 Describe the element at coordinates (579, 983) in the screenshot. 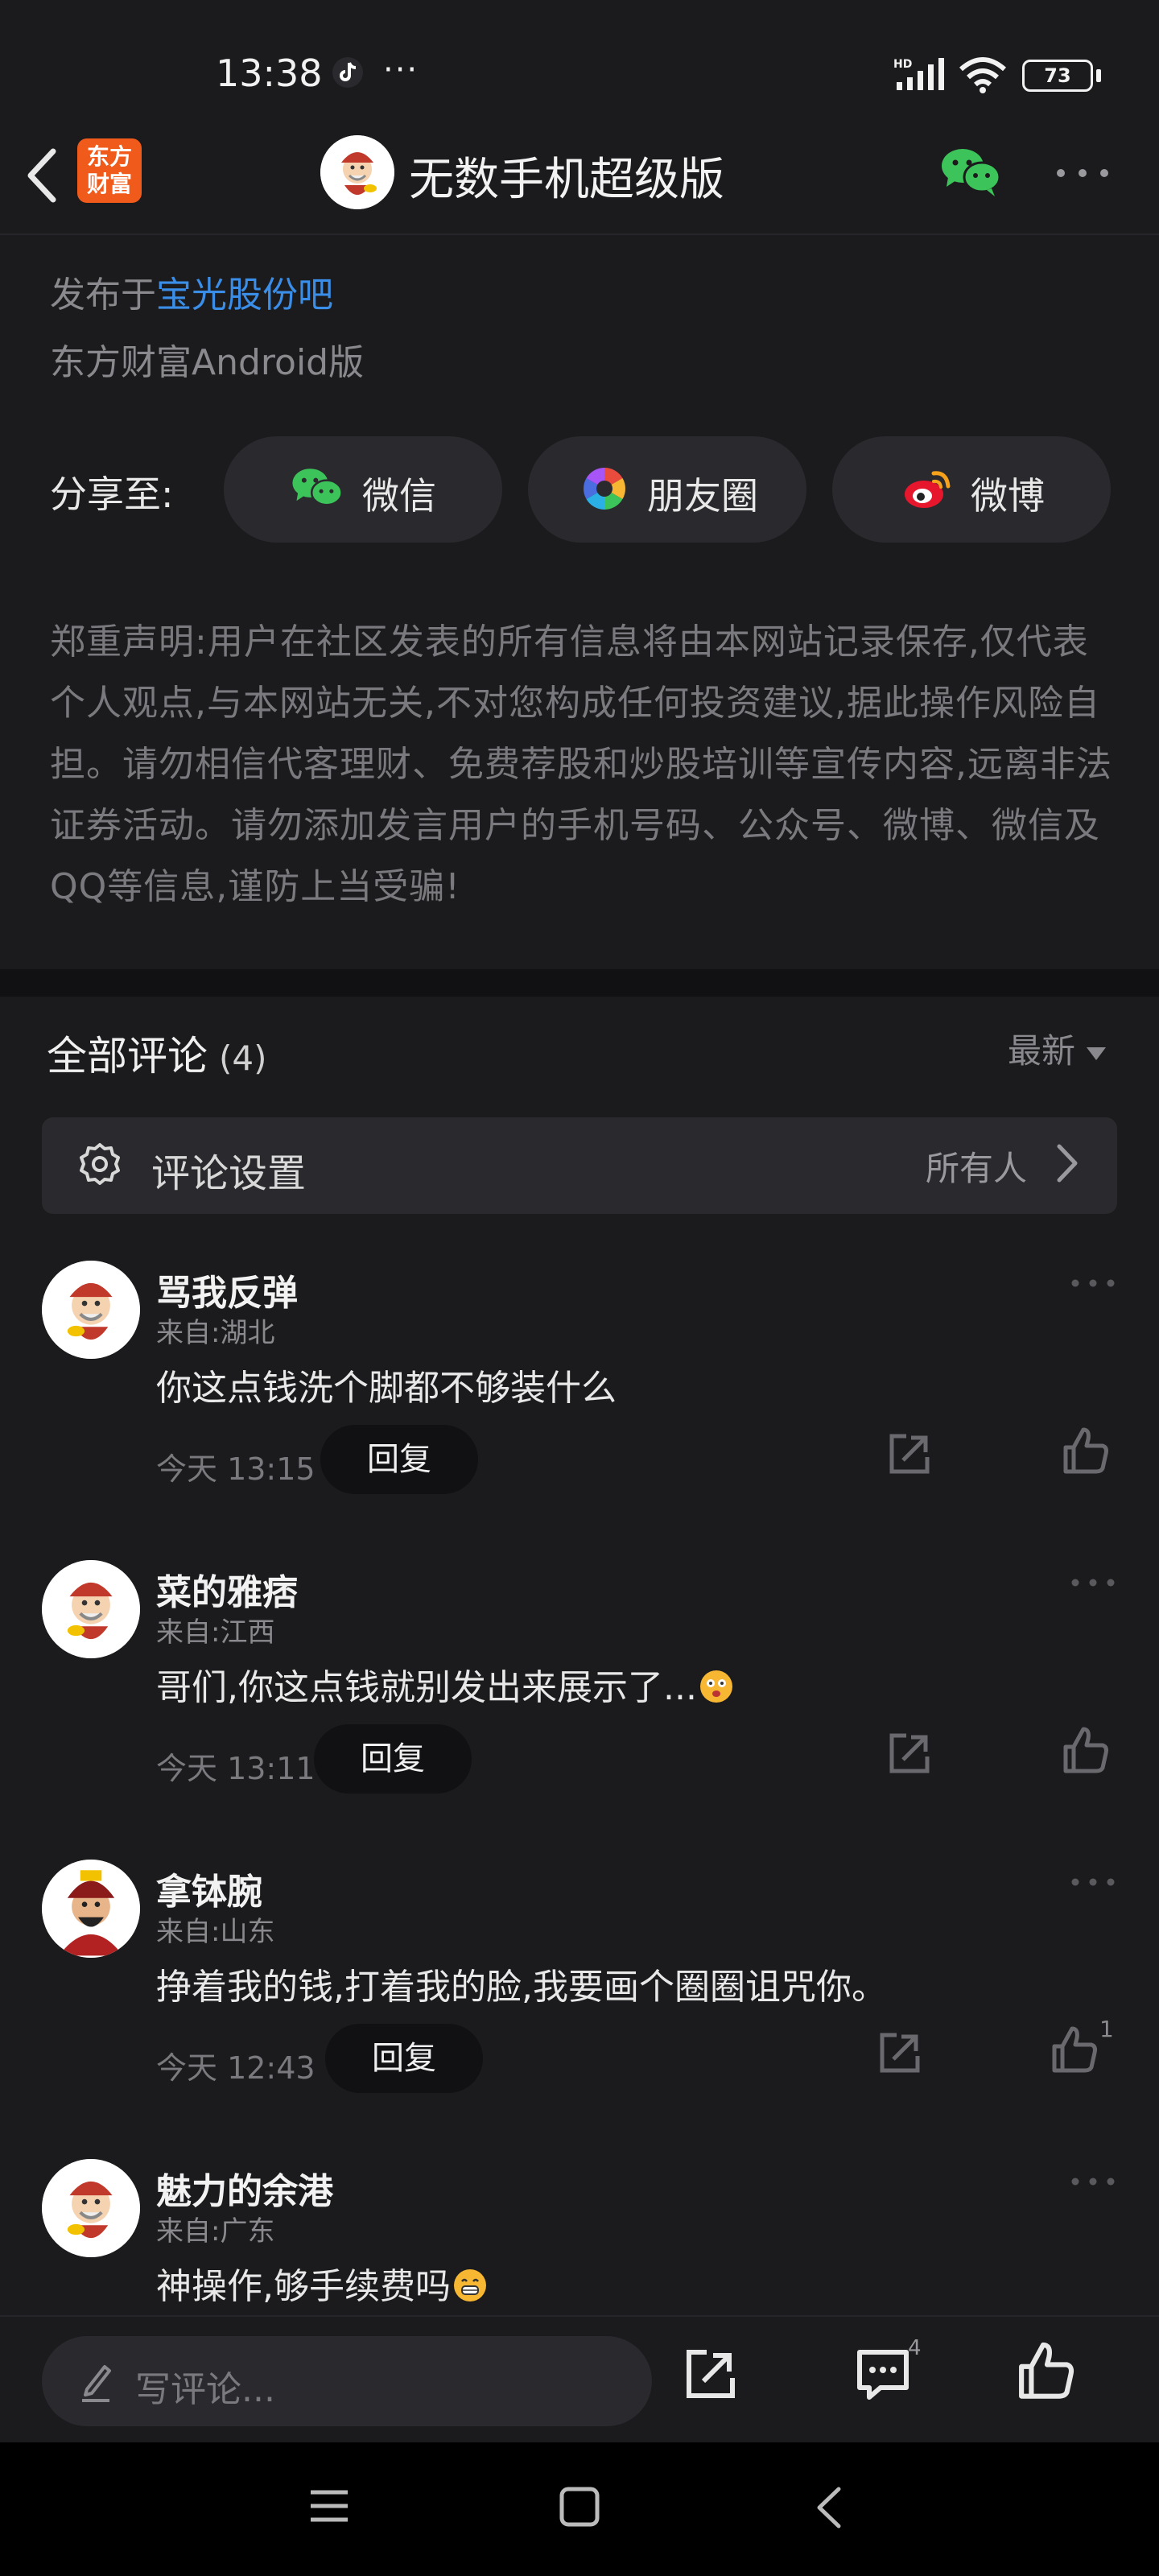

I see `section-divider` at that location.